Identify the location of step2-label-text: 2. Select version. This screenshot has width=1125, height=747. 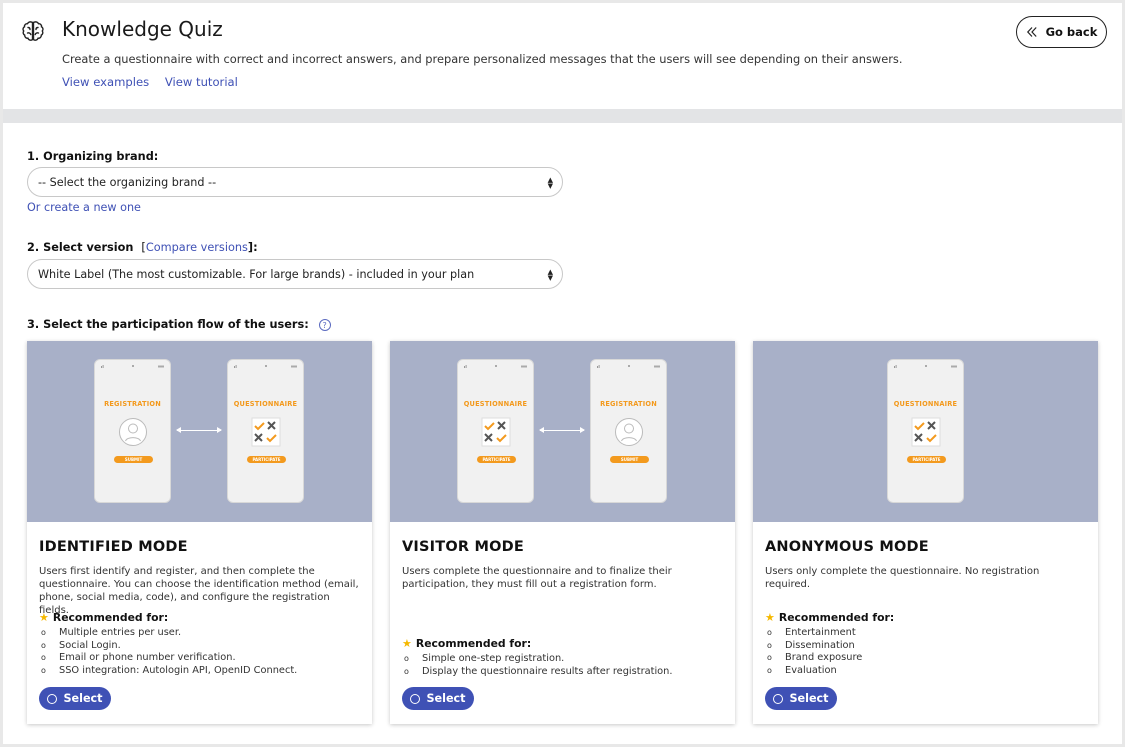
(80, 247).